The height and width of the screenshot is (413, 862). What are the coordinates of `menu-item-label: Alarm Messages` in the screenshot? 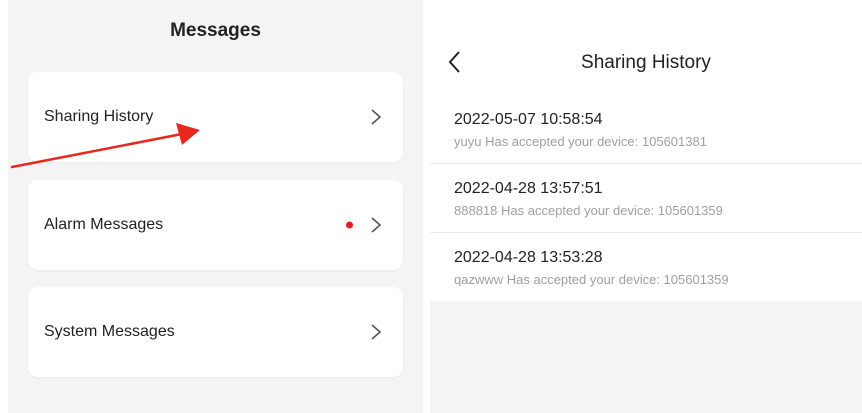 It's located at (104, 224).